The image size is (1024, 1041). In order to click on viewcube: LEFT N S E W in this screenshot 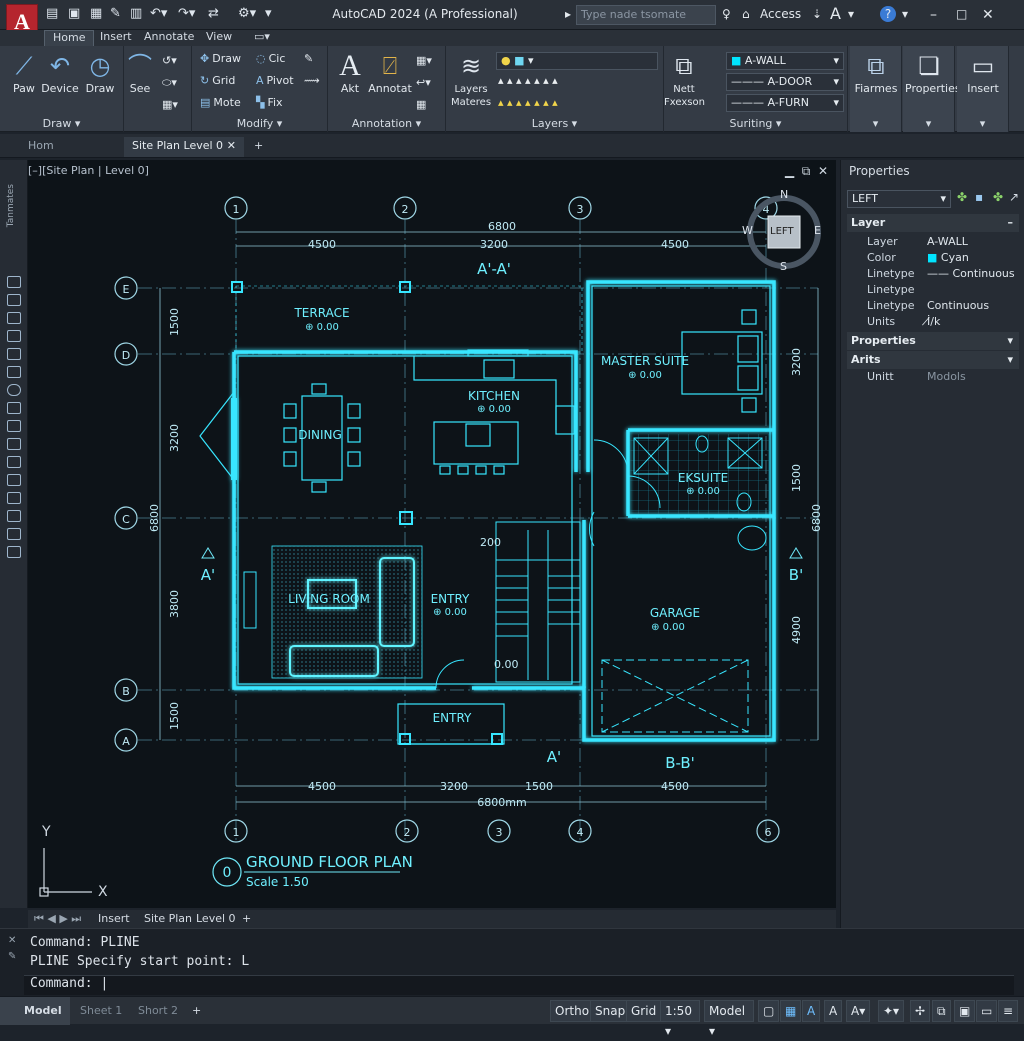, I will do `click(784, 231)`.